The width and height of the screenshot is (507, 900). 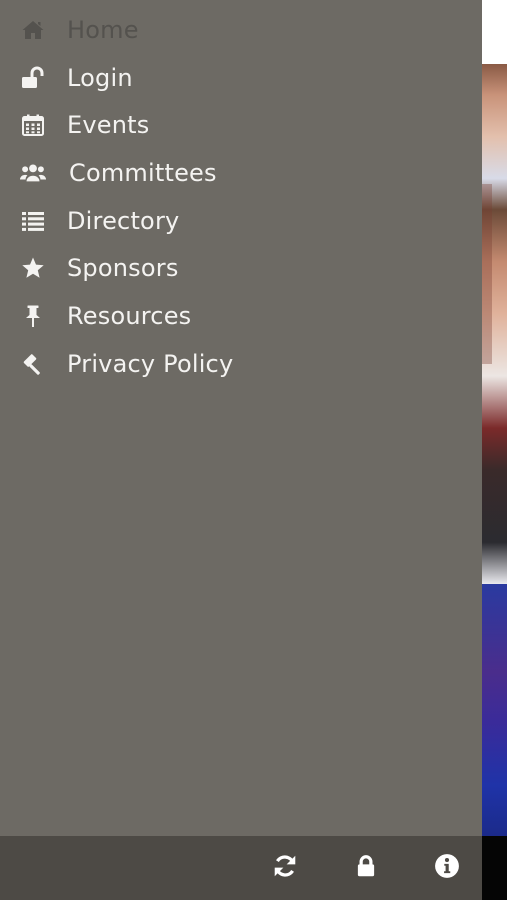 What do you see at coordinates (129, 315) in the screenshot?
I see `menu-label-resources: Resources` at bounding box center [129, 315].